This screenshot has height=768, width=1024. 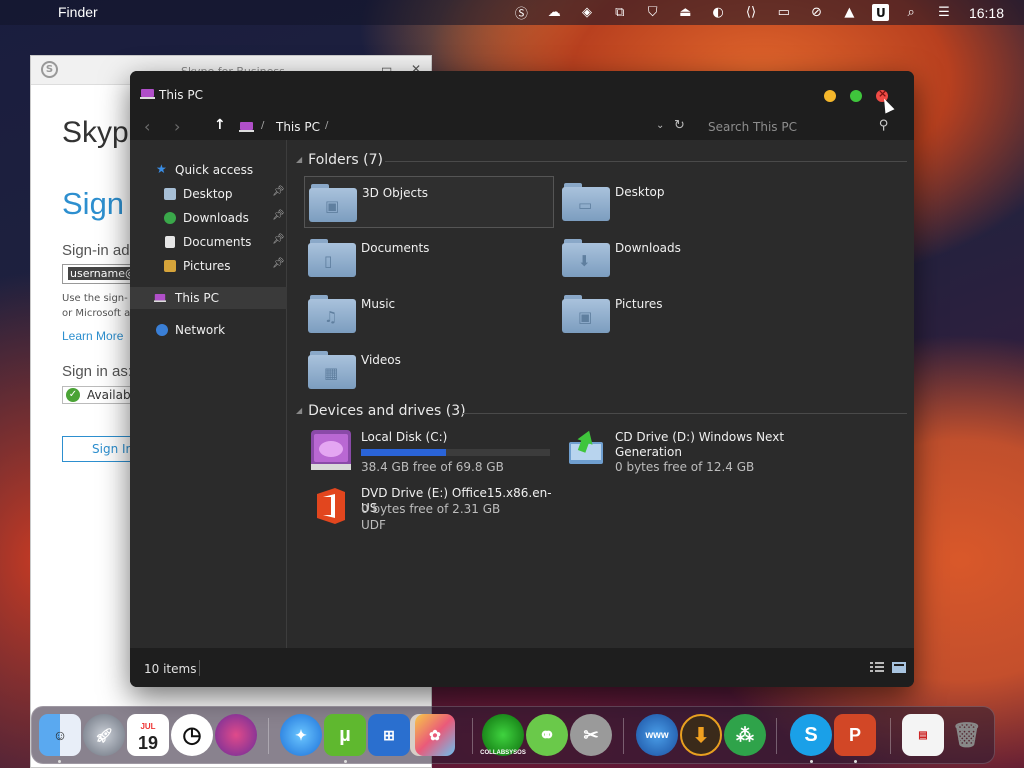 What do you see at coordinates (208, 218) in the screenshot?
I see `sidebar-item-downloads: Downloads 📌︎` at bounding box center [208, 218].